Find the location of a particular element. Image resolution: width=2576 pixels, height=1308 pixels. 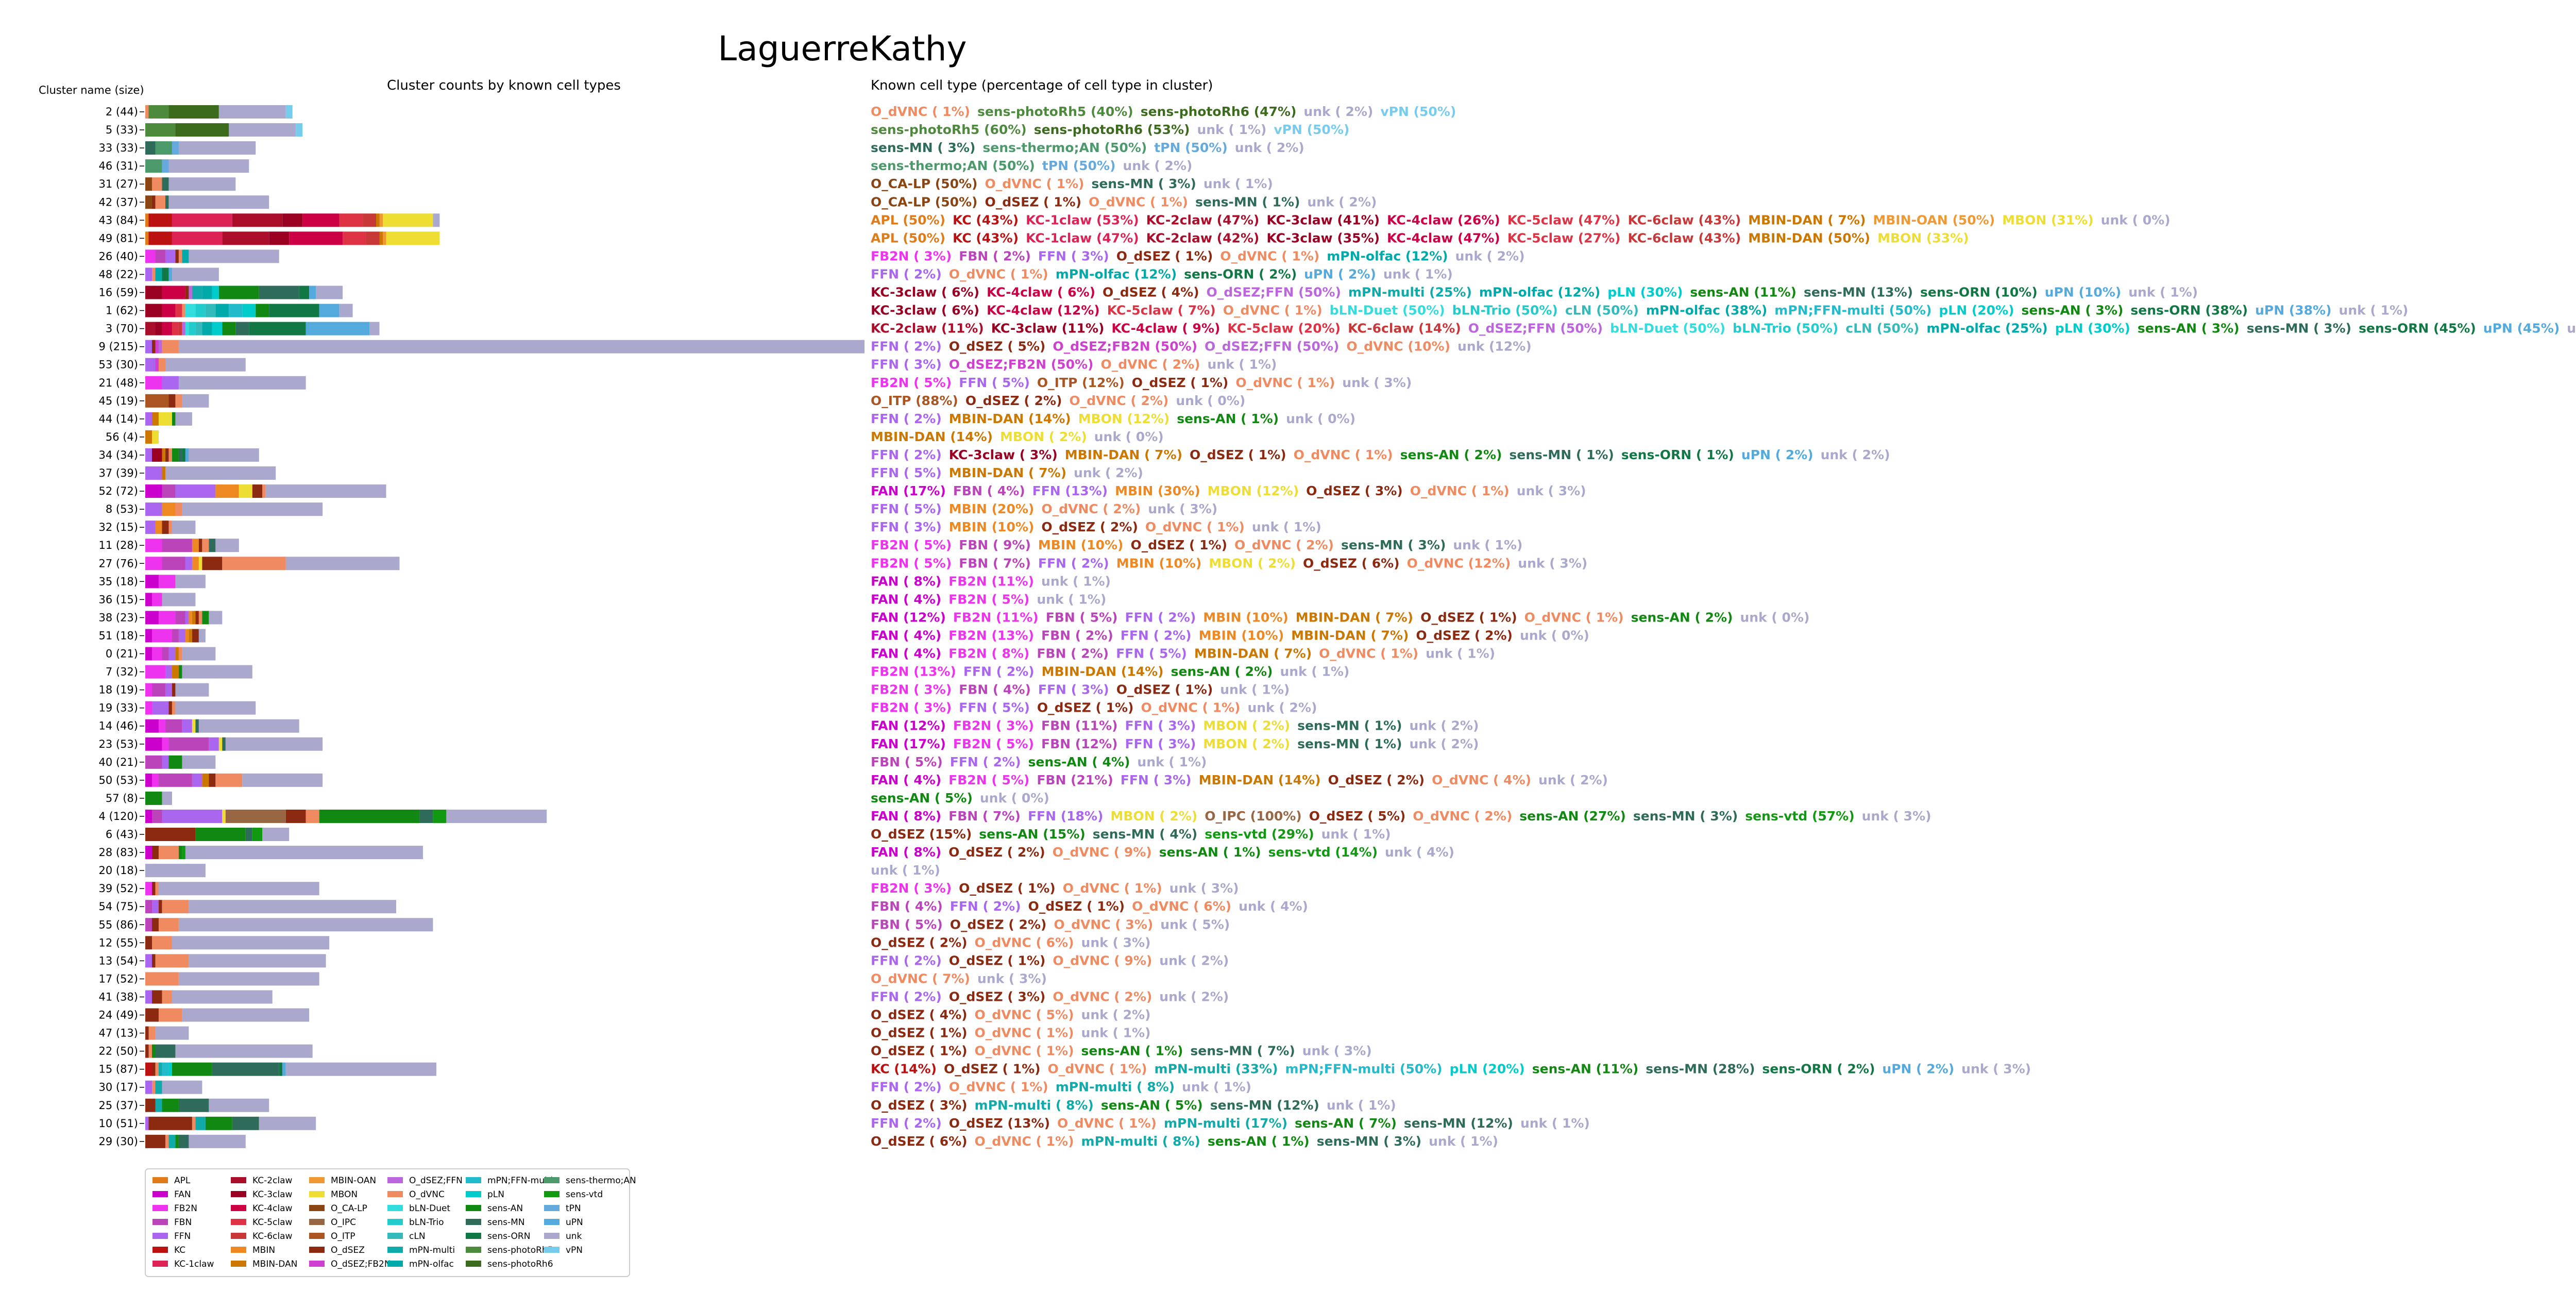

celltype-annotation: sens-ORN ( 1%) is located at coordinates (1678, 454).